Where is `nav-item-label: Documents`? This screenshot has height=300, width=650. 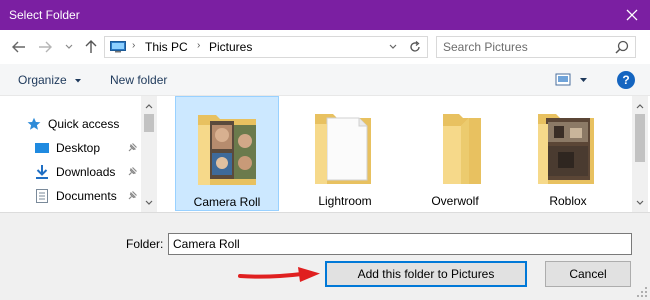 nav-item-label: Documents is located at coordinates (86, 196).